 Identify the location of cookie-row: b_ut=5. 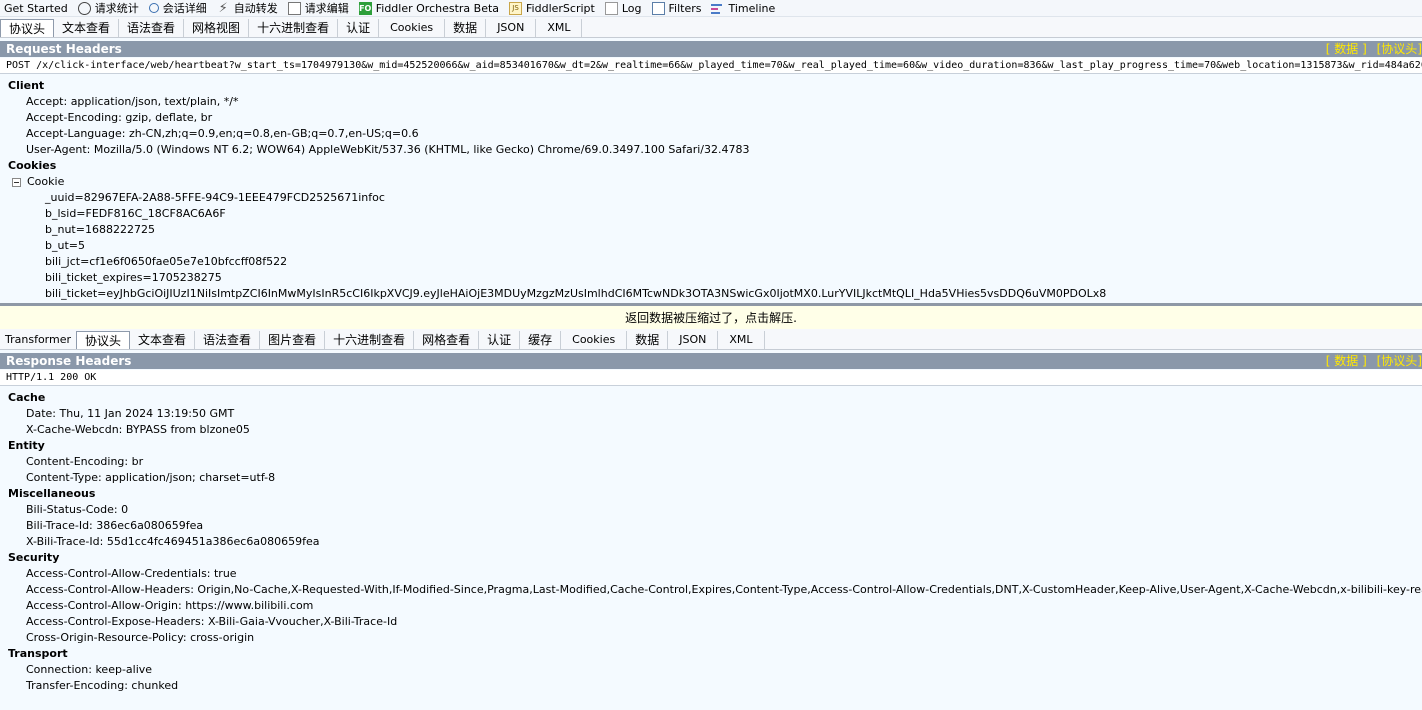
(711, 246).